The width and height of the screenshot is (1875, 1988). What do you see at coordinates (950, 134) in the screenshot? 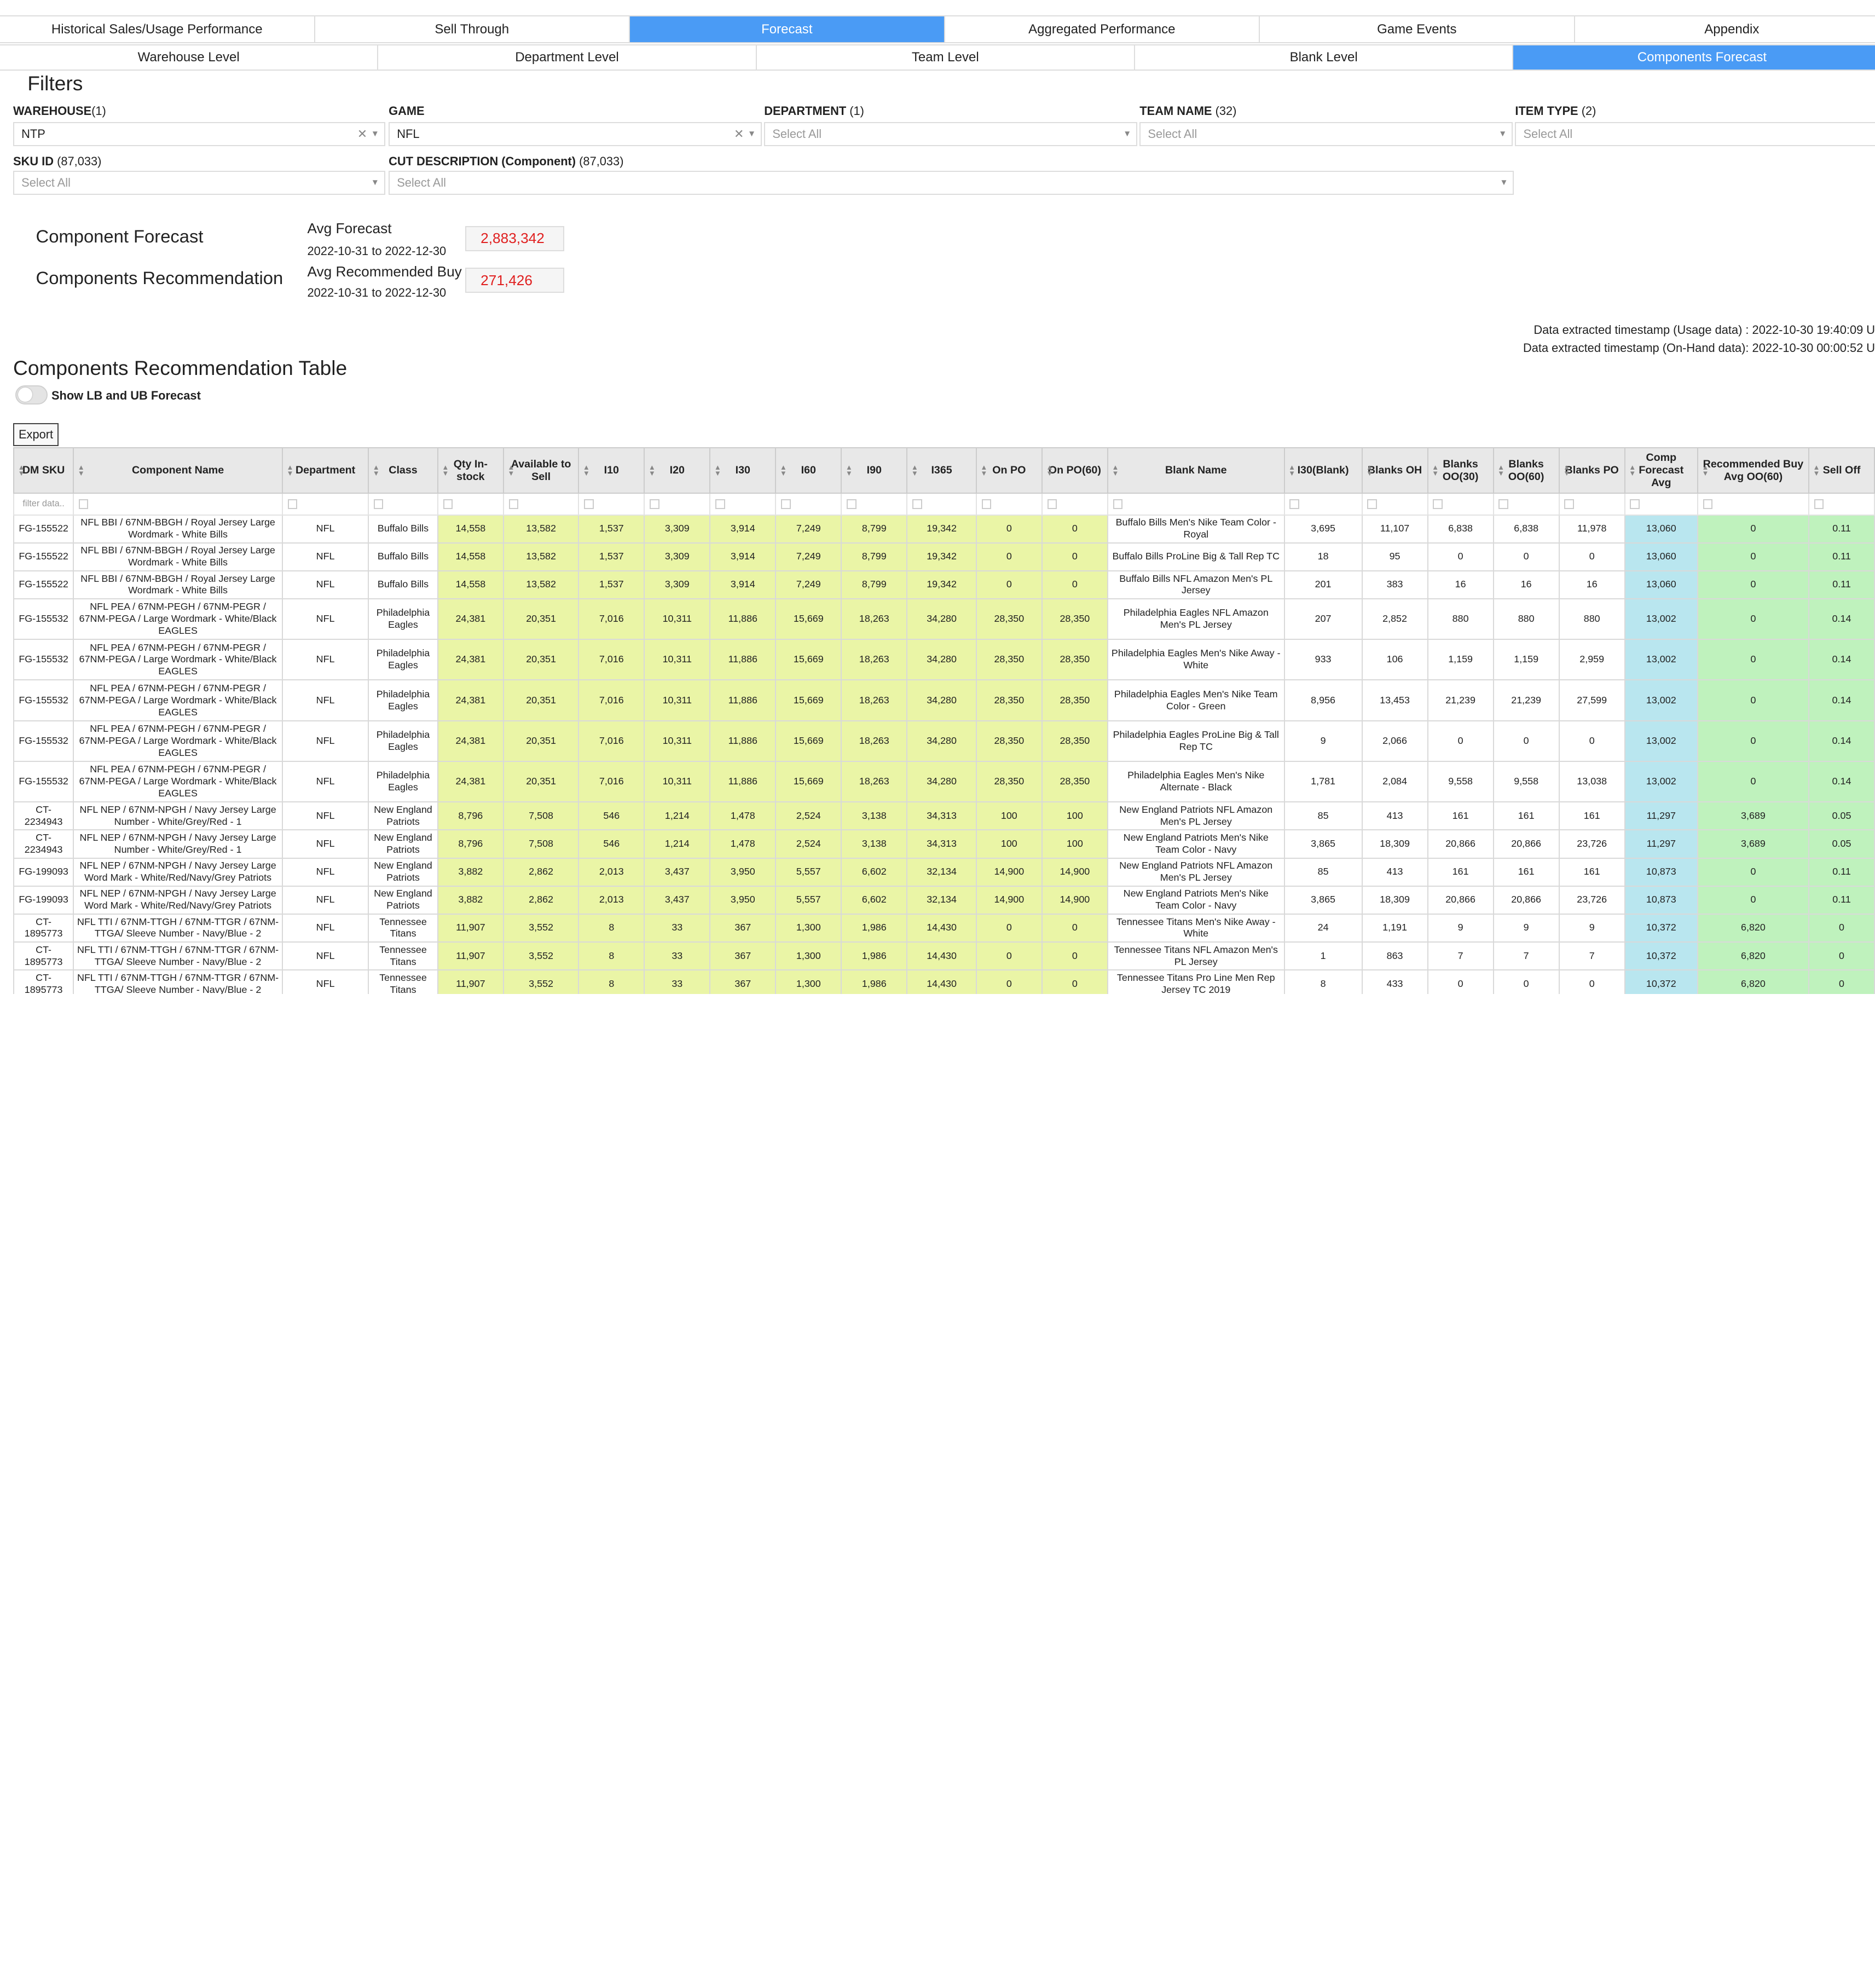
I see `department-select: Select All ▼` at bounding box center [950, 134].